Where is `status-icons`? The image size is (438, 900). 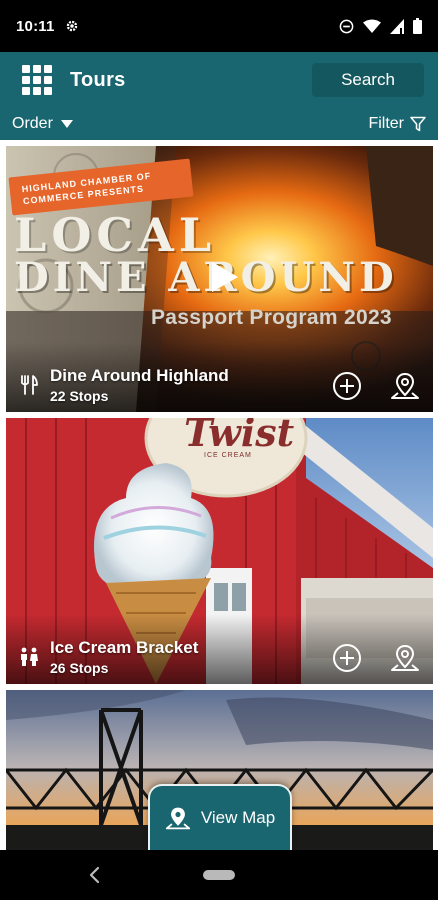 status-icons is located at coordinates (380, 26).